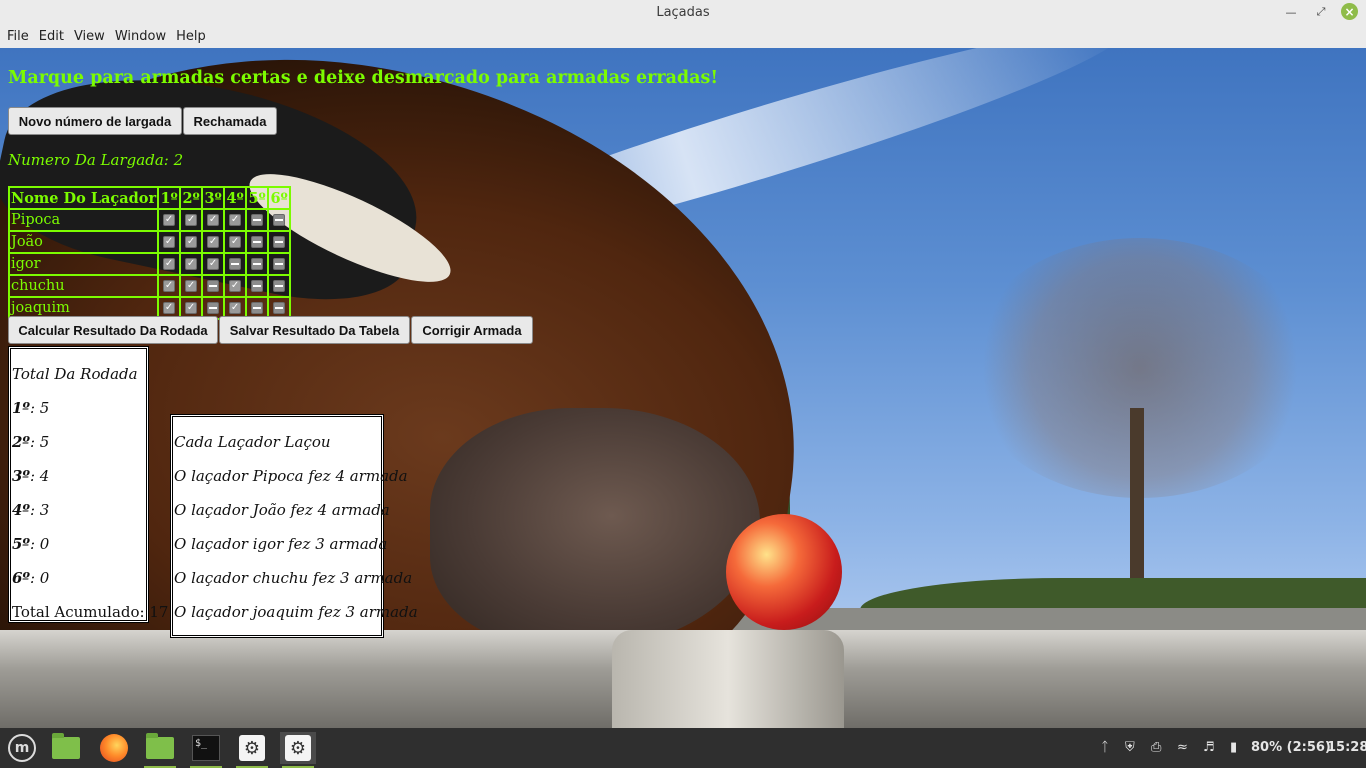 The height and width of the screenshot is (768, 1366). I want to click on battery-status: 80% (2:56), so click(1291, 747).